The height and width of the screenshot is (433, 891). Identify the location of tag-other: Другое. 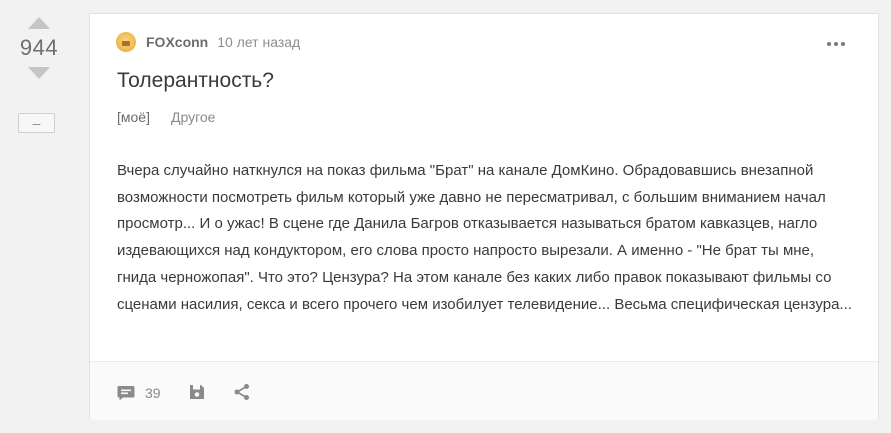
(193, 117).